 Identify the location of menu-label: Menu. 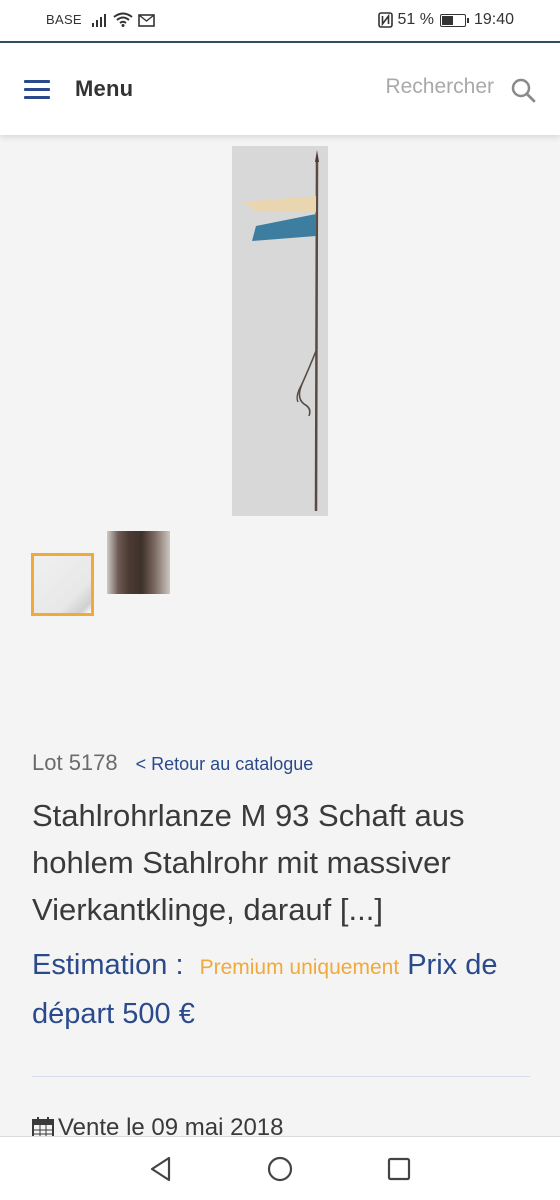
(104, 89).